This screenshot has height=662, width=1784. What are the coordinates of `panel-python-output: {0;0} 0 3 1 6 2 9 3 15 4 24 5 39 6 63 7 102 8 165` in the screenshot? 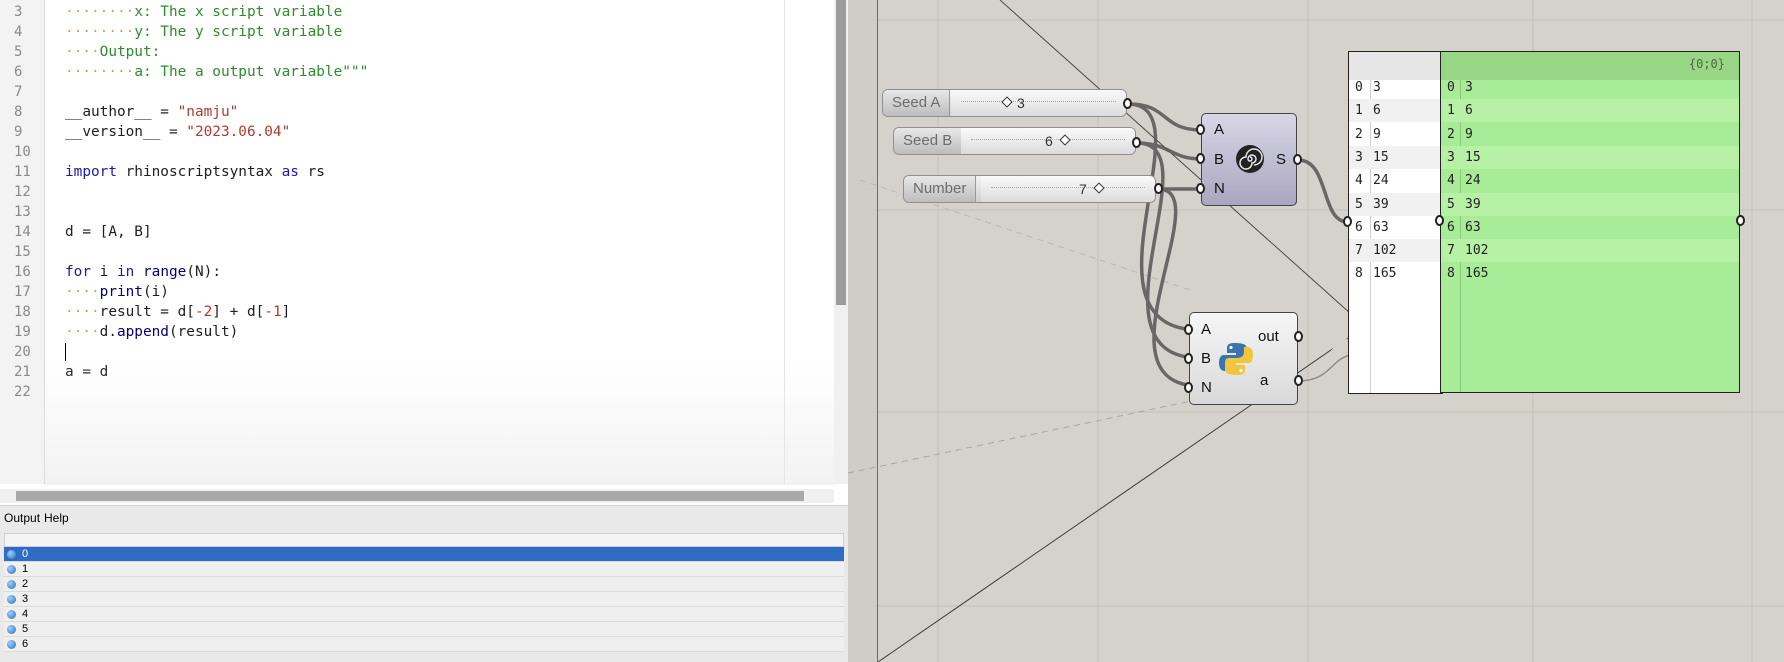 It's located at (1590, 222).